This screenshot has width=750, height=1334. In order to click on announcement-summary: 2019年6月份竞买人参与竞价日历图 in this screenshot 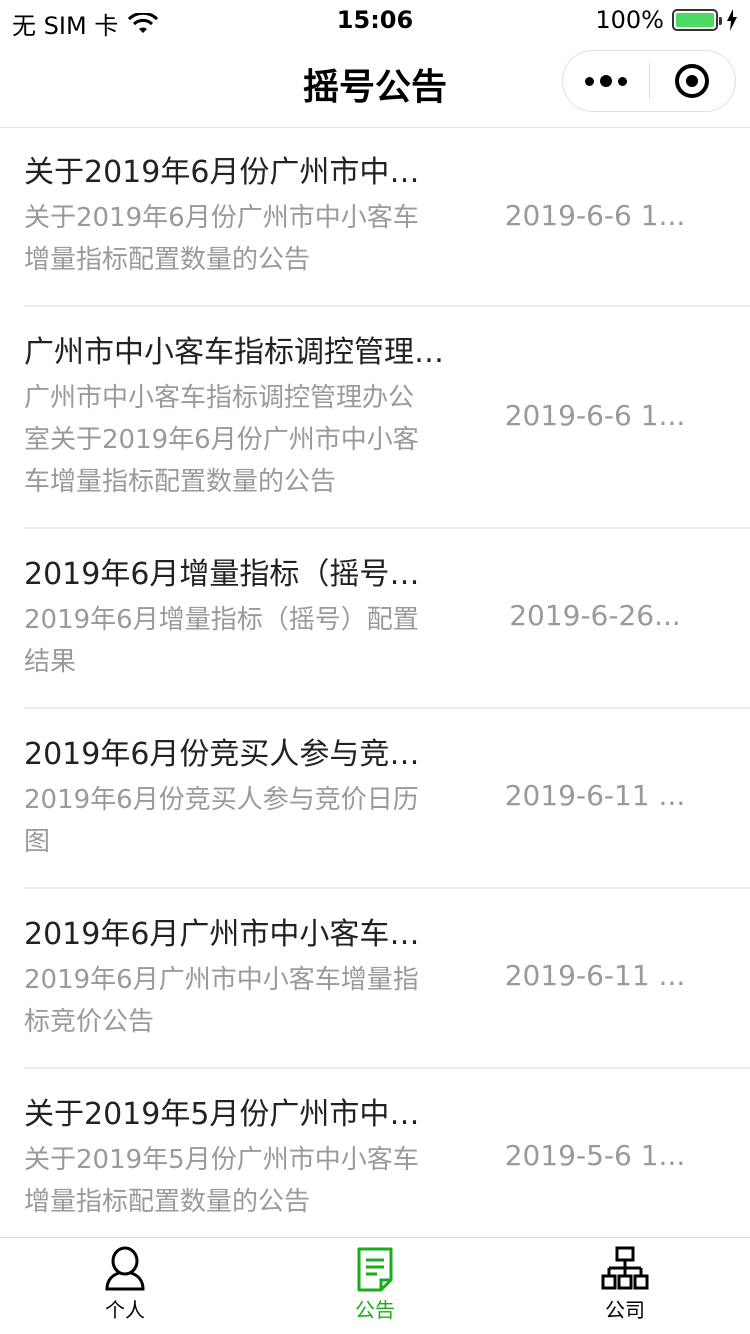, I will do `click(234, 821)`.